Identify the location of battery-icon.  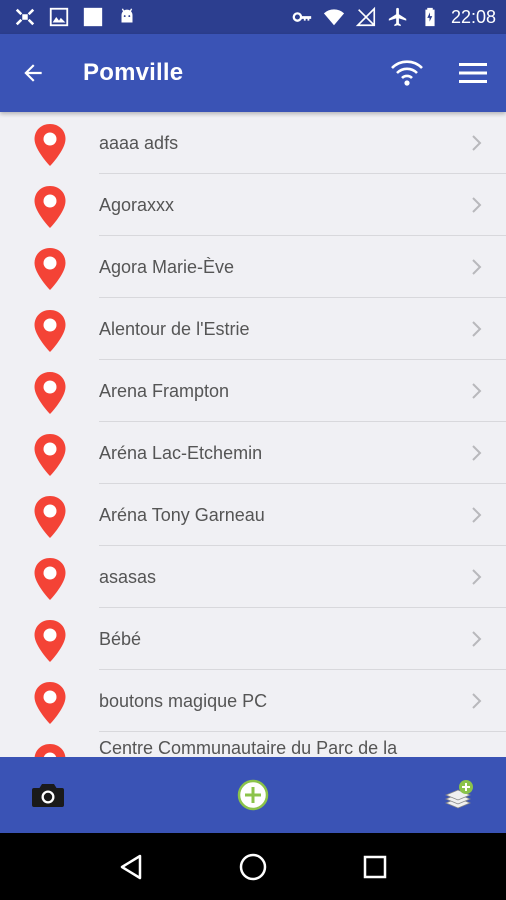
(430, 17).